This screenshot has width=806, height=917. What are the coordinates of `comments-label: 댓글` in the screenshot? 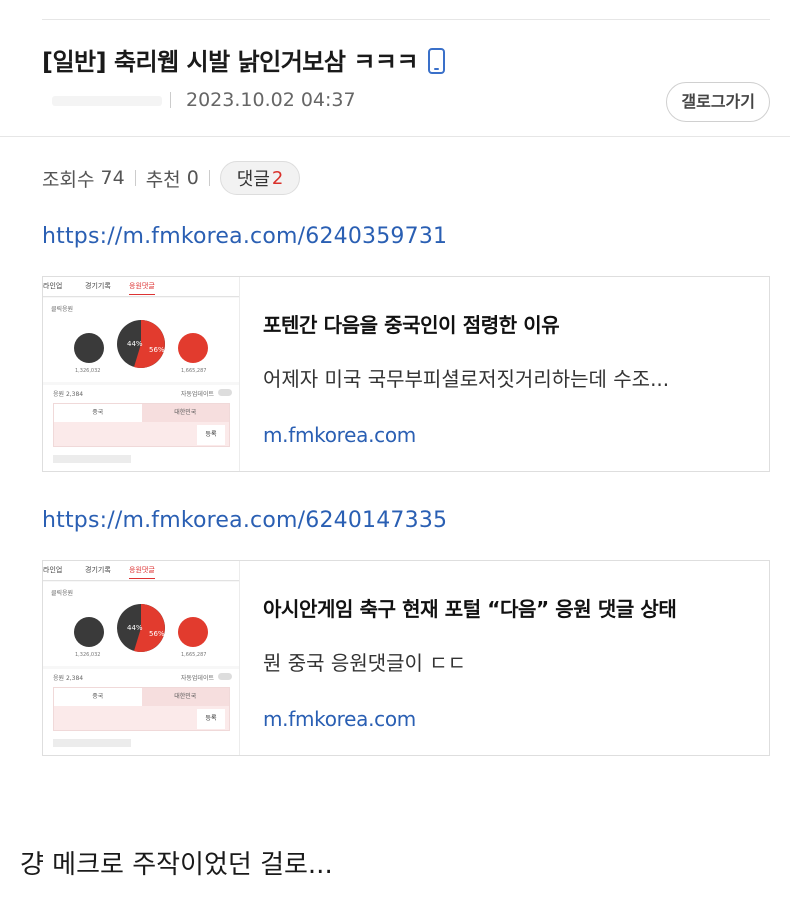 It's located at (253, 179).